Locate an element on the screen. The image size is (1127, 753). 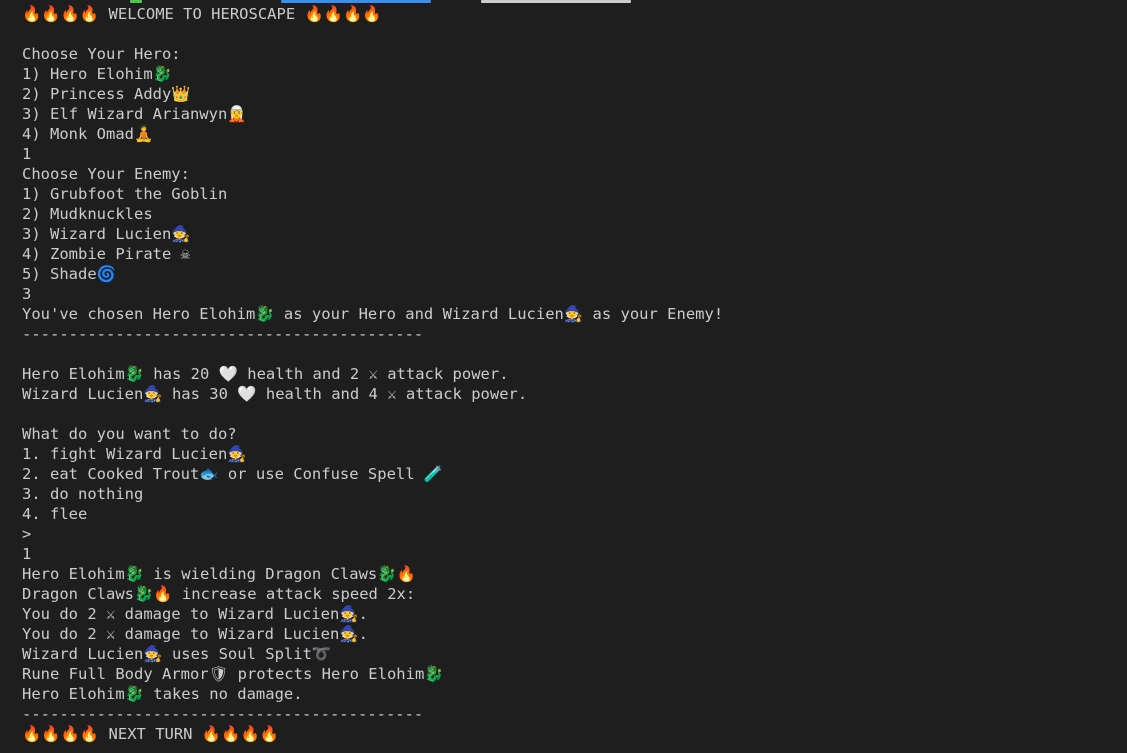
enemy-option-1: 1) Grubfoot the Goblin is located at coordinates (125, 194).